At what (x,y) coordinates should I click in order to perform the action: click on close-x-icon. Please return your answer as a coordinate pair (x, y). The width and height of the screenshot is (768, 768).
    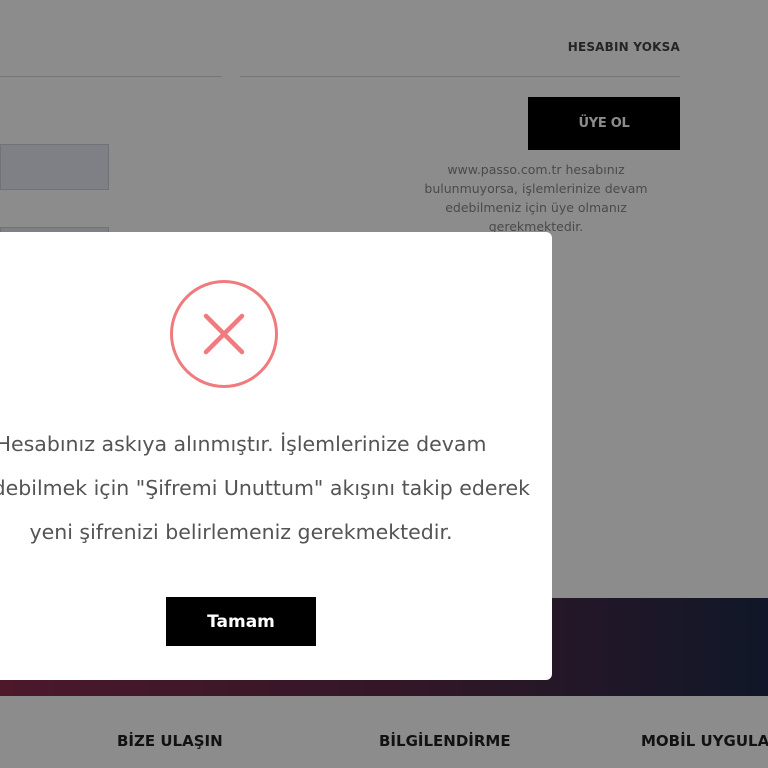
    Looking at the image, I should click on (224, 334).